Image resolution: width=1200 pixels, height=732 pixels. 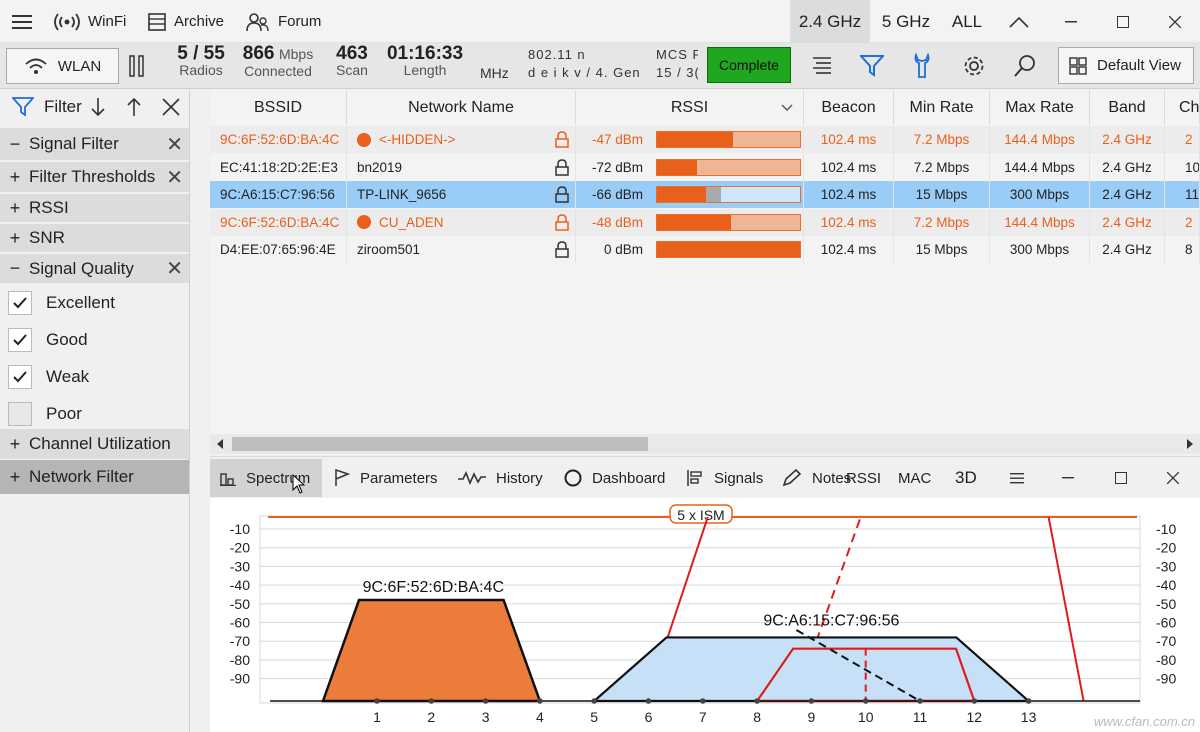 What do you see at coordinates (386, 478) in the screenshot?
I see `tab-parameters: Parameters` at bounding box center [386, 478].